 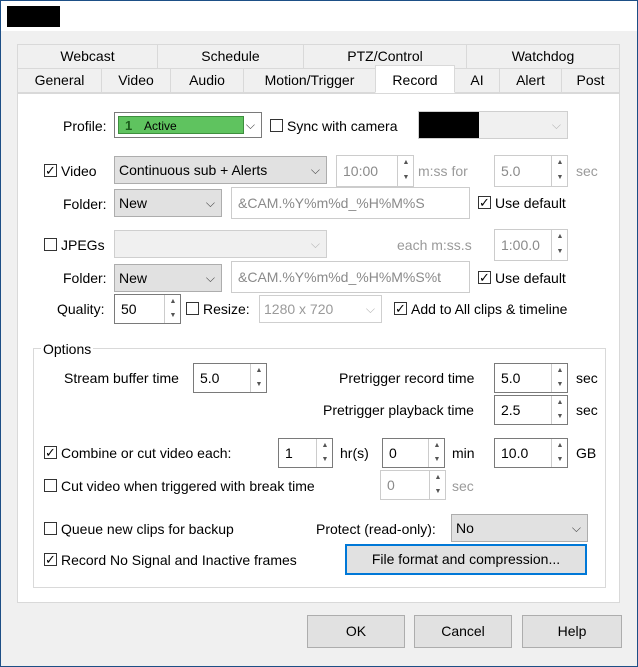 I want to click on combine-size-spinner: ▲ ▼, so click(x=559, y=453).